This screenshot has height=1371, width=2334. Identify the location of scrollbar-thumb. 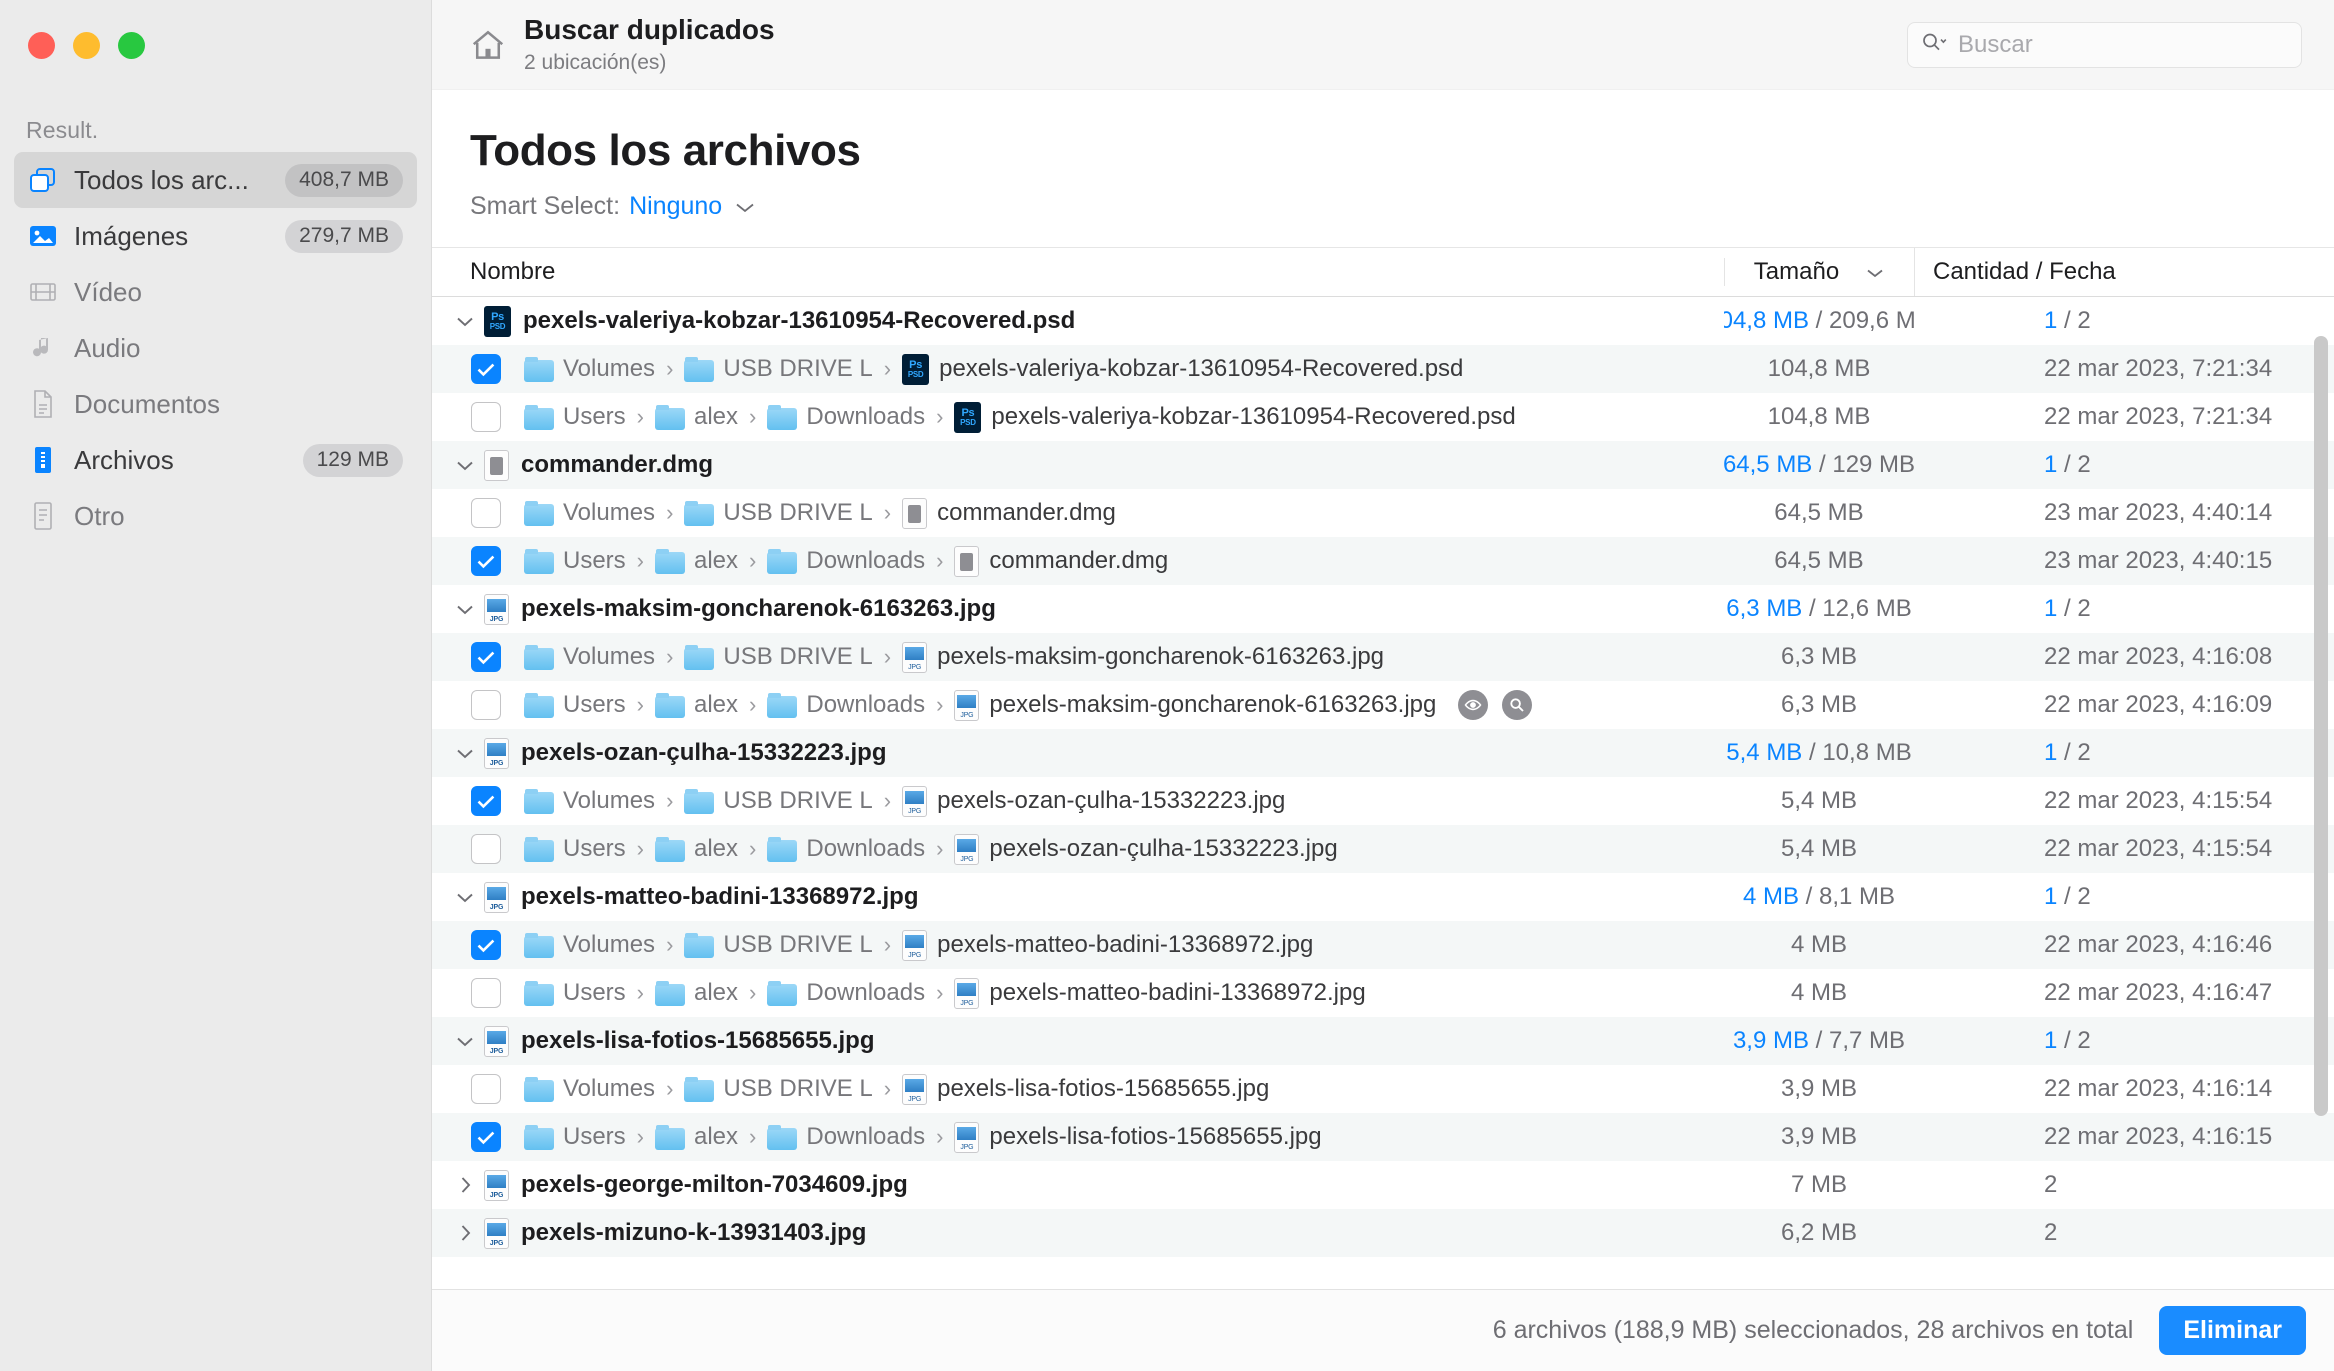
(2321, 726).